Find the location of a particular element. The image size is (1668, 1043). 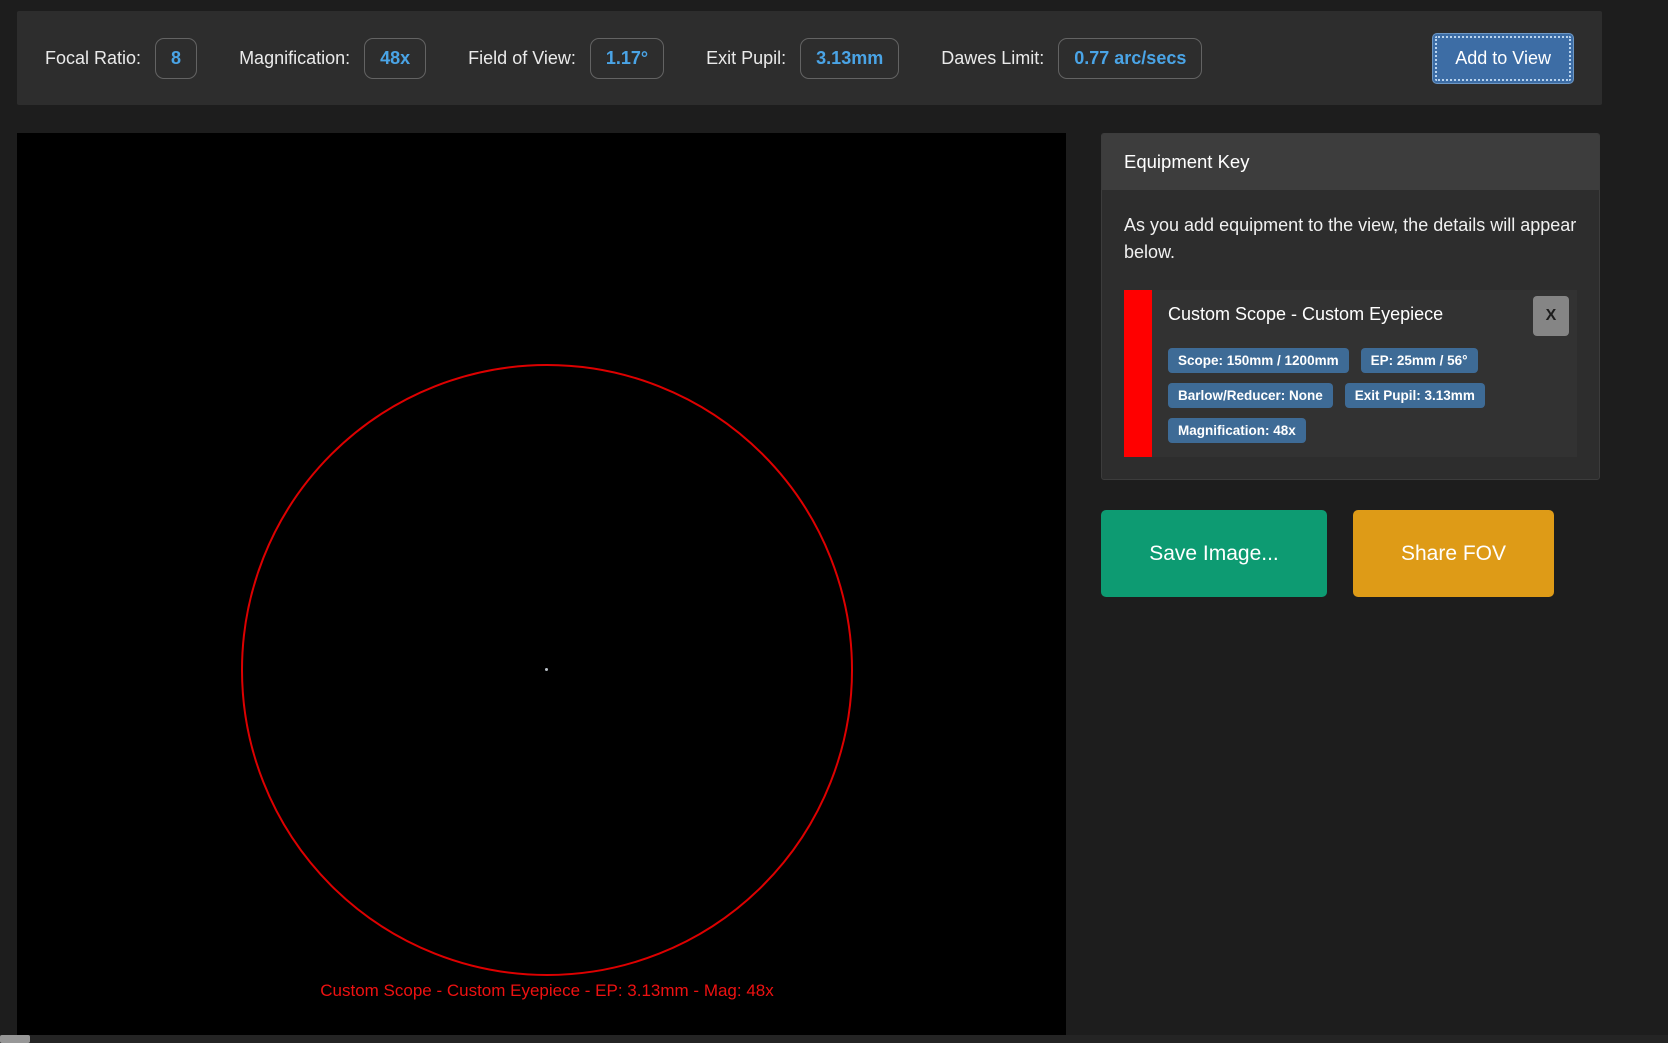

remove-equipment-button: X is located at coordinates (1551, 316).